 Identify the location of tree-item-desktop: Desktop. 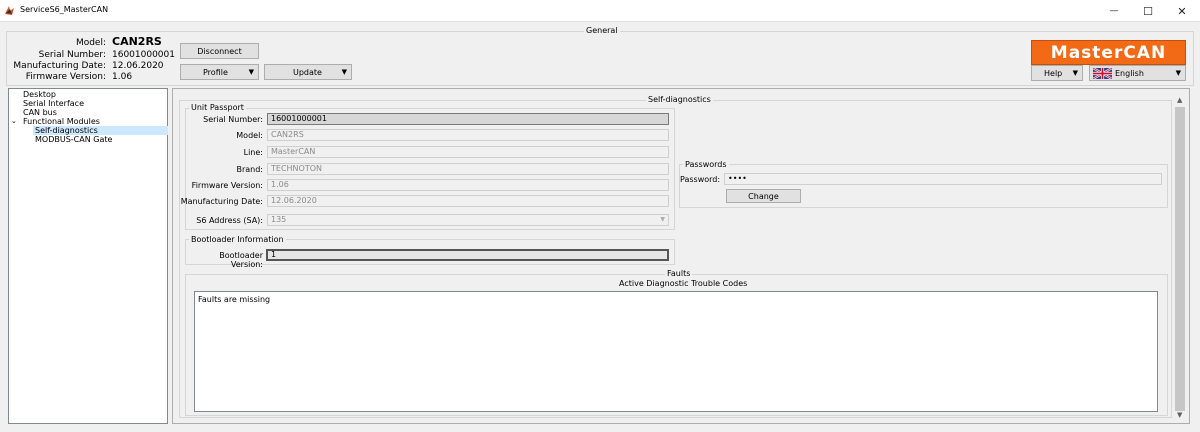
(39, 94).